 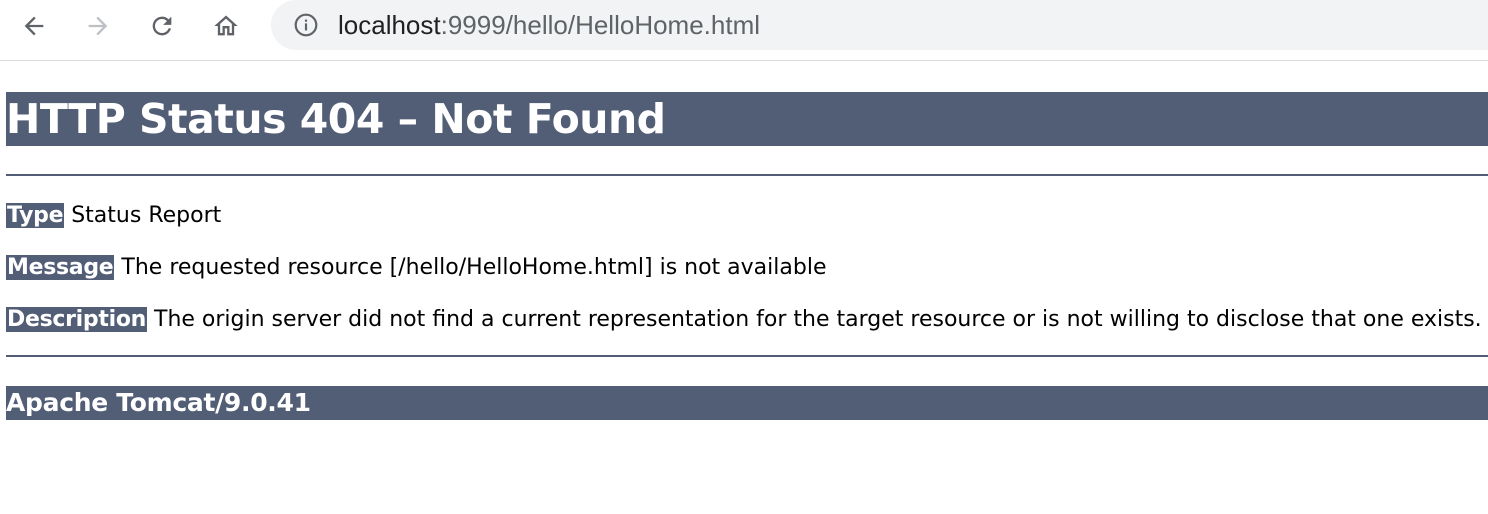 What do you see at coordinates (879, 25) in the screenshot?
I see `address-bar: localhost:9999/hello/HelloHome.html` at bounding box center [879, 25].